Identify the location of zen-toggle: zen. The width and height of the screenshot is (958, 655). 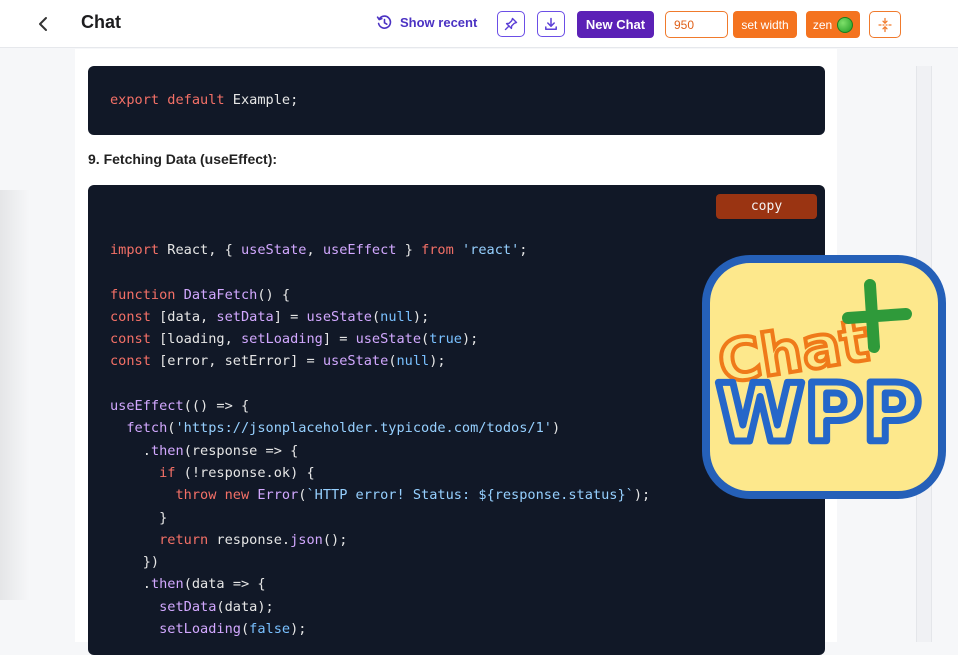
(833, 24).